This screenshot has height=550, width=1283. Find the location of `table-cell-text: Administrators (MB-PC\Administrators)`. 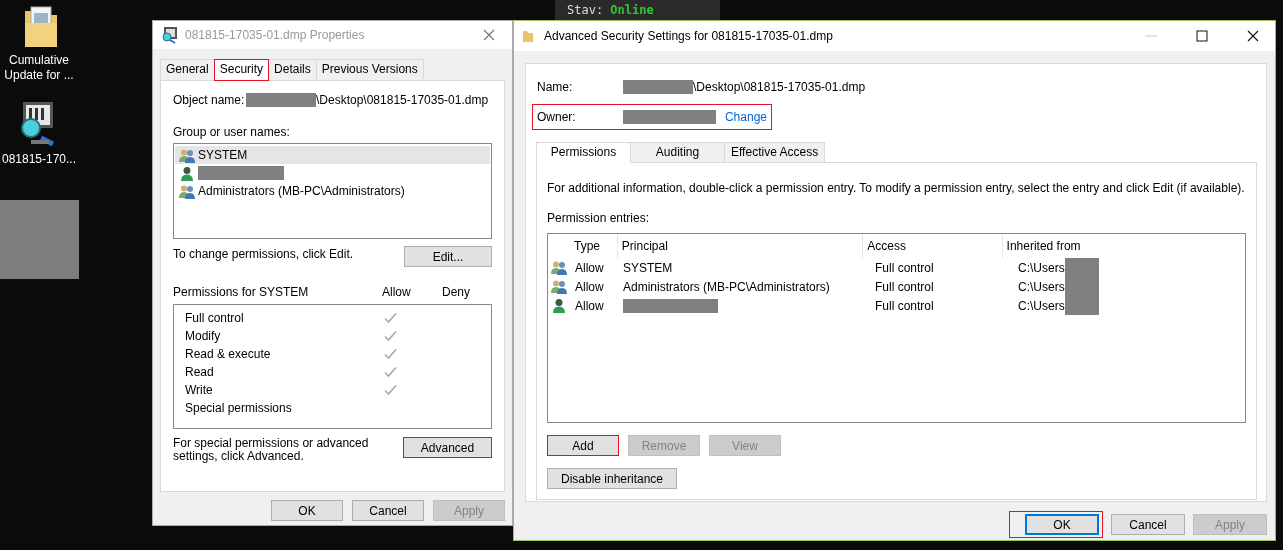

table-cell-text: Administrators (MB-PC\Administrators) is located at coordinates (726, 287).